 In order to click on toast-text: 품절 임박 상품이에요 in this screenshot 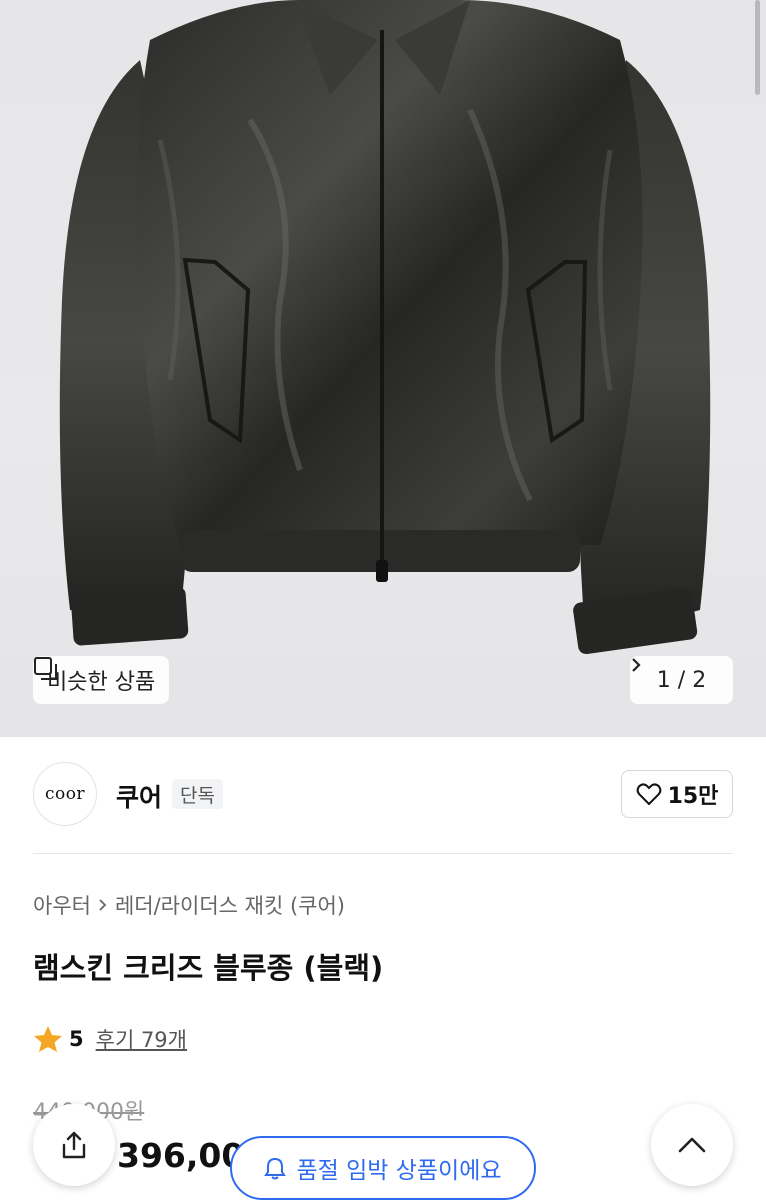, I will do `click(399, 1171)`.